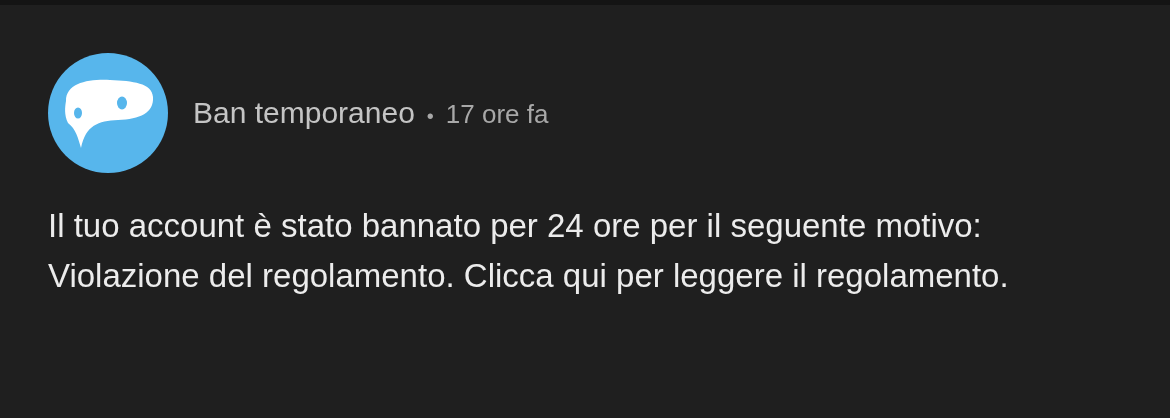  Describe the element at coordinates (497, 114) in the screenshot. I see `timestamp: 17 ore fa` at that location.